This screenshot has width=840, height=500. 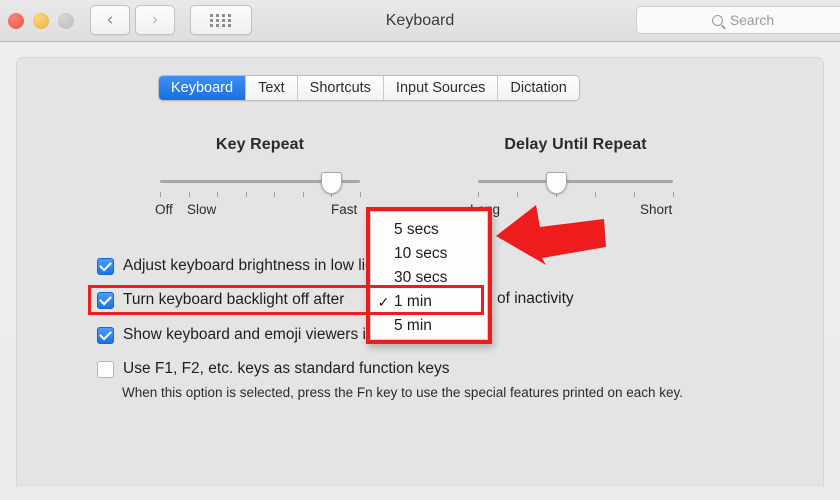 I want to click on red-highlight-box, so click(x=286, y=300).